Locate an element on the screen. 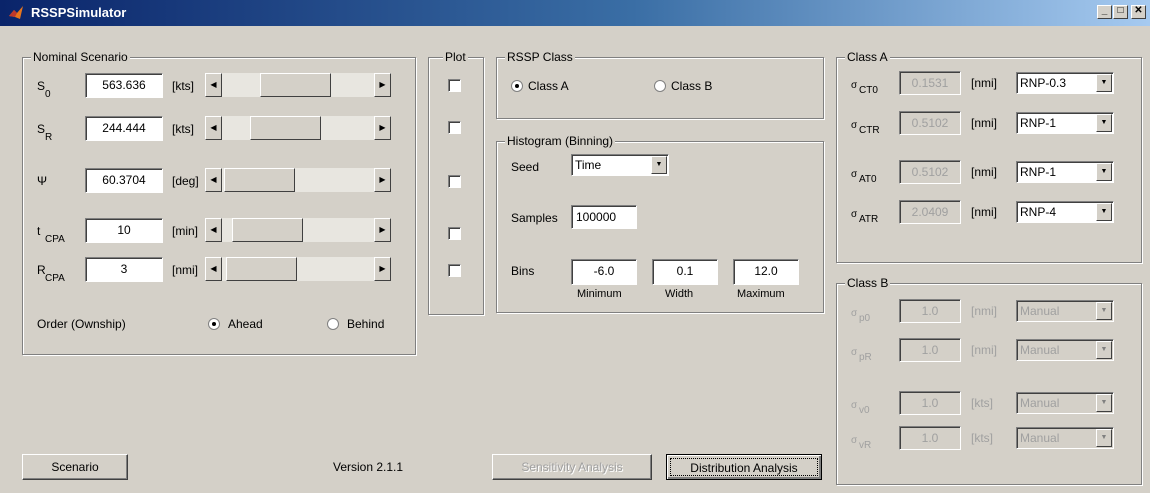  bins-width-input: 0.1 is located at coordinates (685, 272).